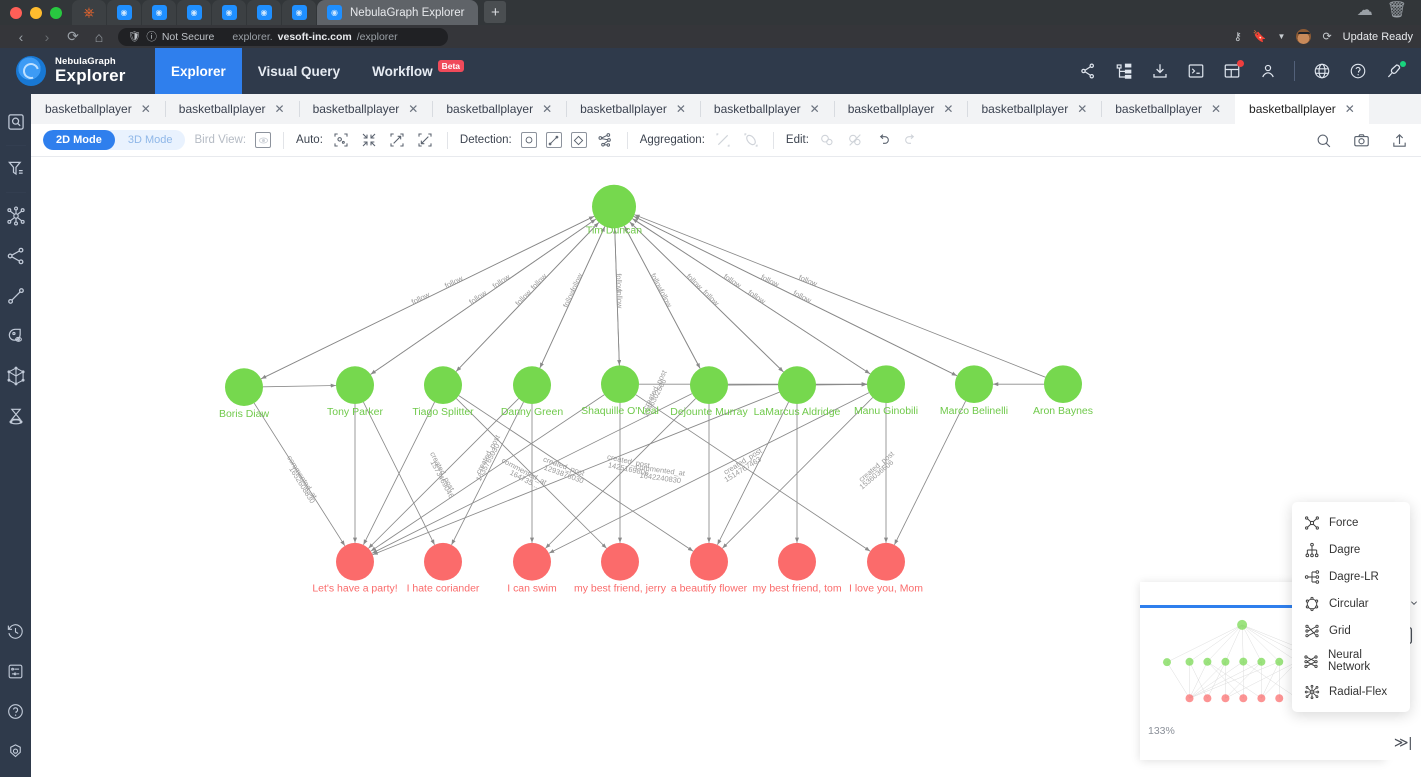 The height and width of the screenshot is (777, 1421). I want to click on users-icon, so click(1267, 71).